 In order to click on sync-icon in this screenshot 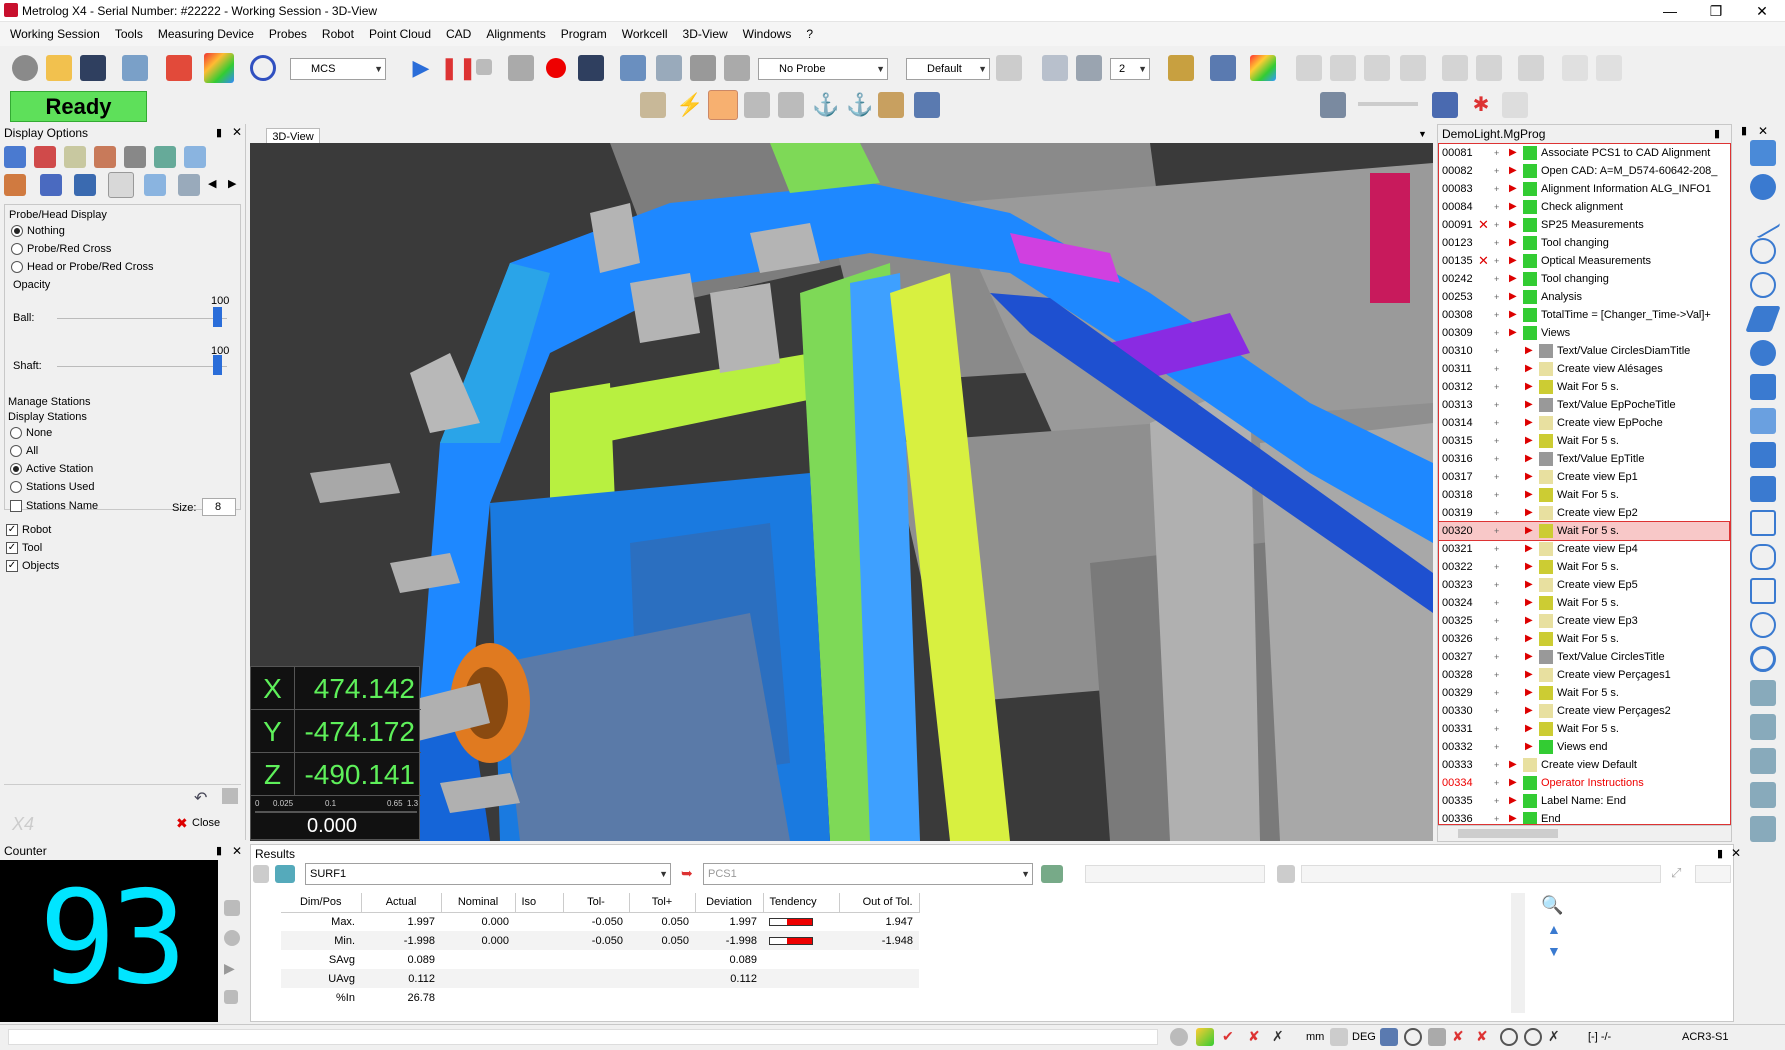, I will do `click(1389, 1037)`.